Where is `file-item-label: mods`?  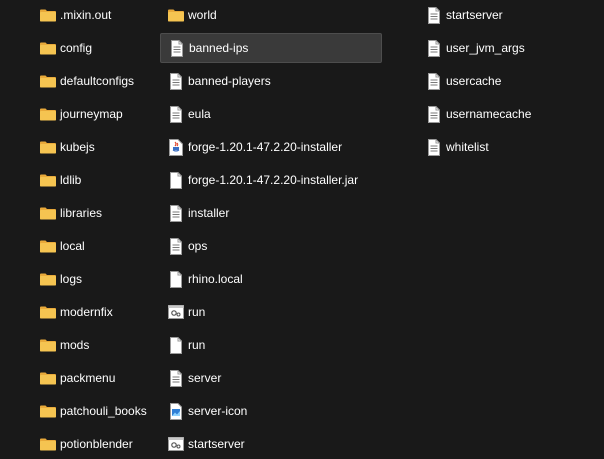
file-item-label: mods is located at coordinates (75, 345).